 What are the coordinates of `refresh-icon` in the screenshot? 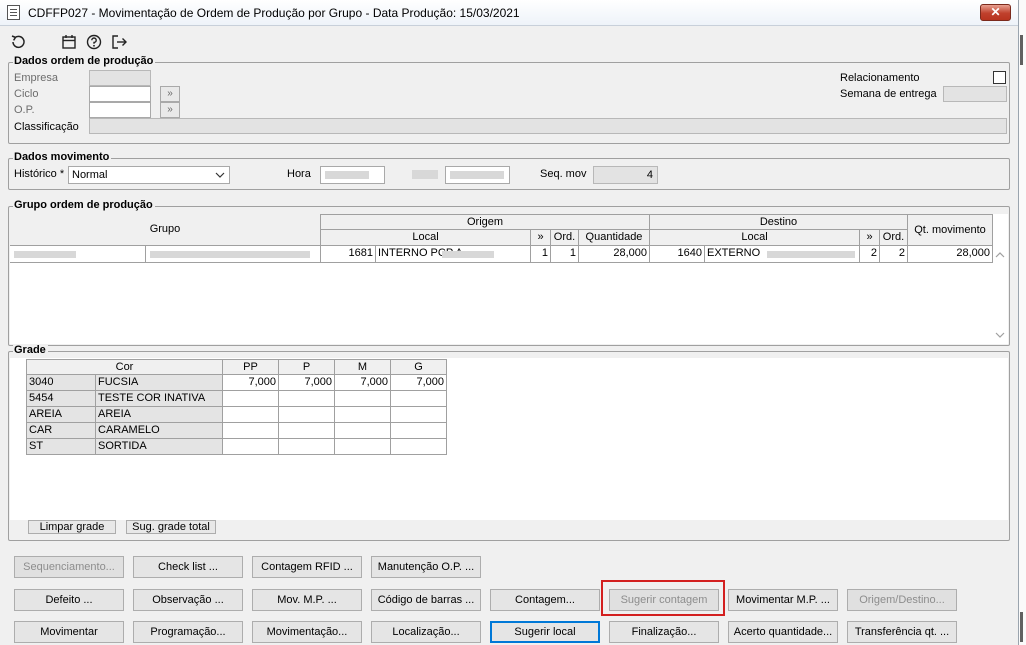 It's located at (18, 42).